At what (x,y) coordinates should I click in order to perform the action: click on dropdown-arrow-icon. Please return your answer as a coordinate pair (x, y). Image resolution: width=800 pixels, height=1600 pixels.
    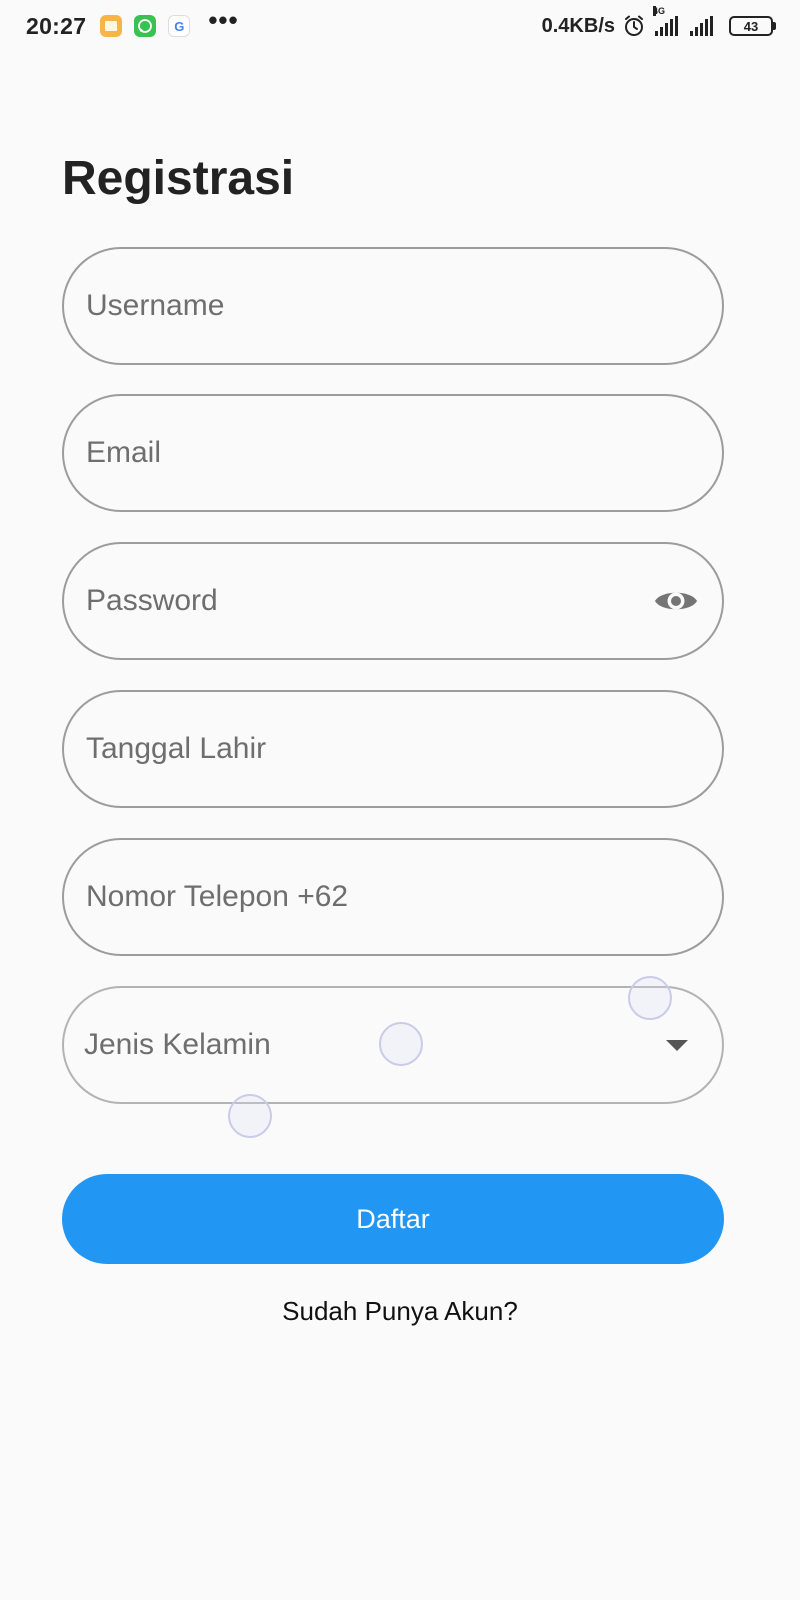
    Looking at the image, I should click on (677, 1045).